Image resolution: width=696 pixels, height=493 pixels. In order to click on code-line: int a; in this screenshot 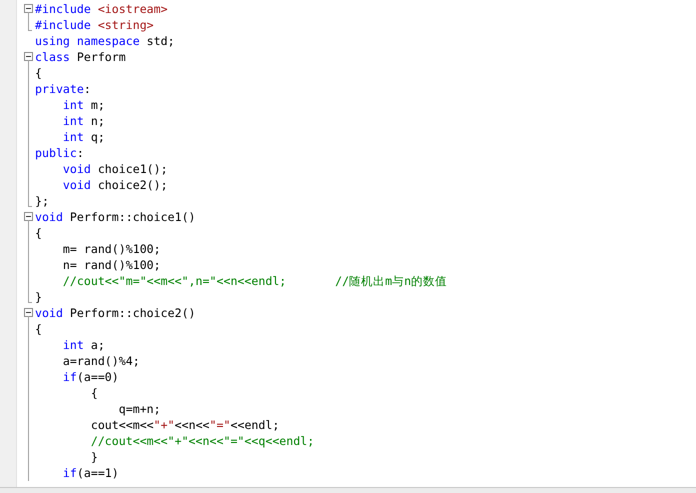, I will do `click(83, 345)`.